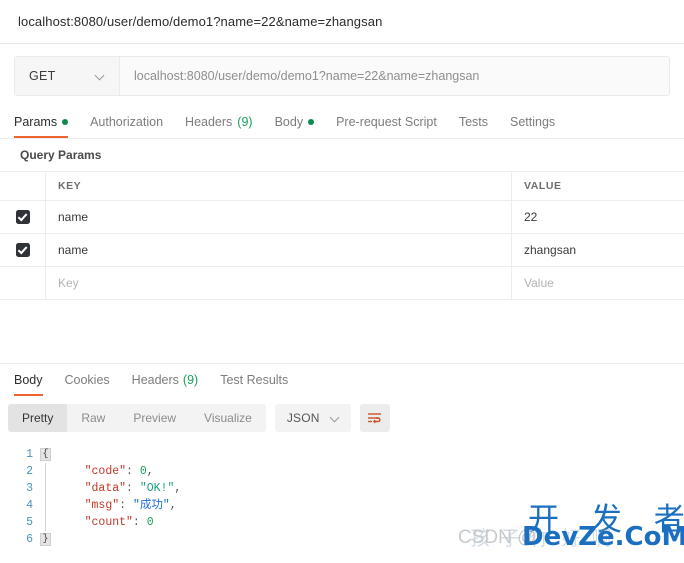 The height and width of the screenshot is (563, 684). I want to click on code-line-numbers: 1 2 3 4 5 6, so click(20, 497).